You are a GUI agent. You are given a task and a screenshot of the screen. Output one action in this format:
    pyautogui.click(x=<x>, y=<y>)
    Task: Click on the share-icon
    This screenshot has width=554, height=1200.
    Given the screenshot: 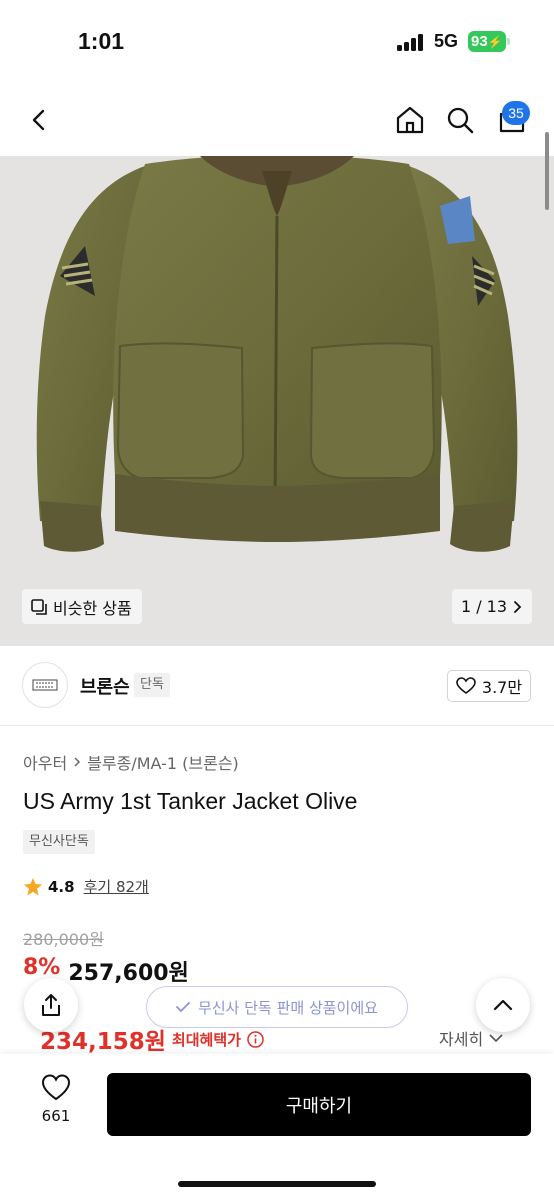 What is the action you would take?
    pyautogui.click(x=51, y=1005)
    